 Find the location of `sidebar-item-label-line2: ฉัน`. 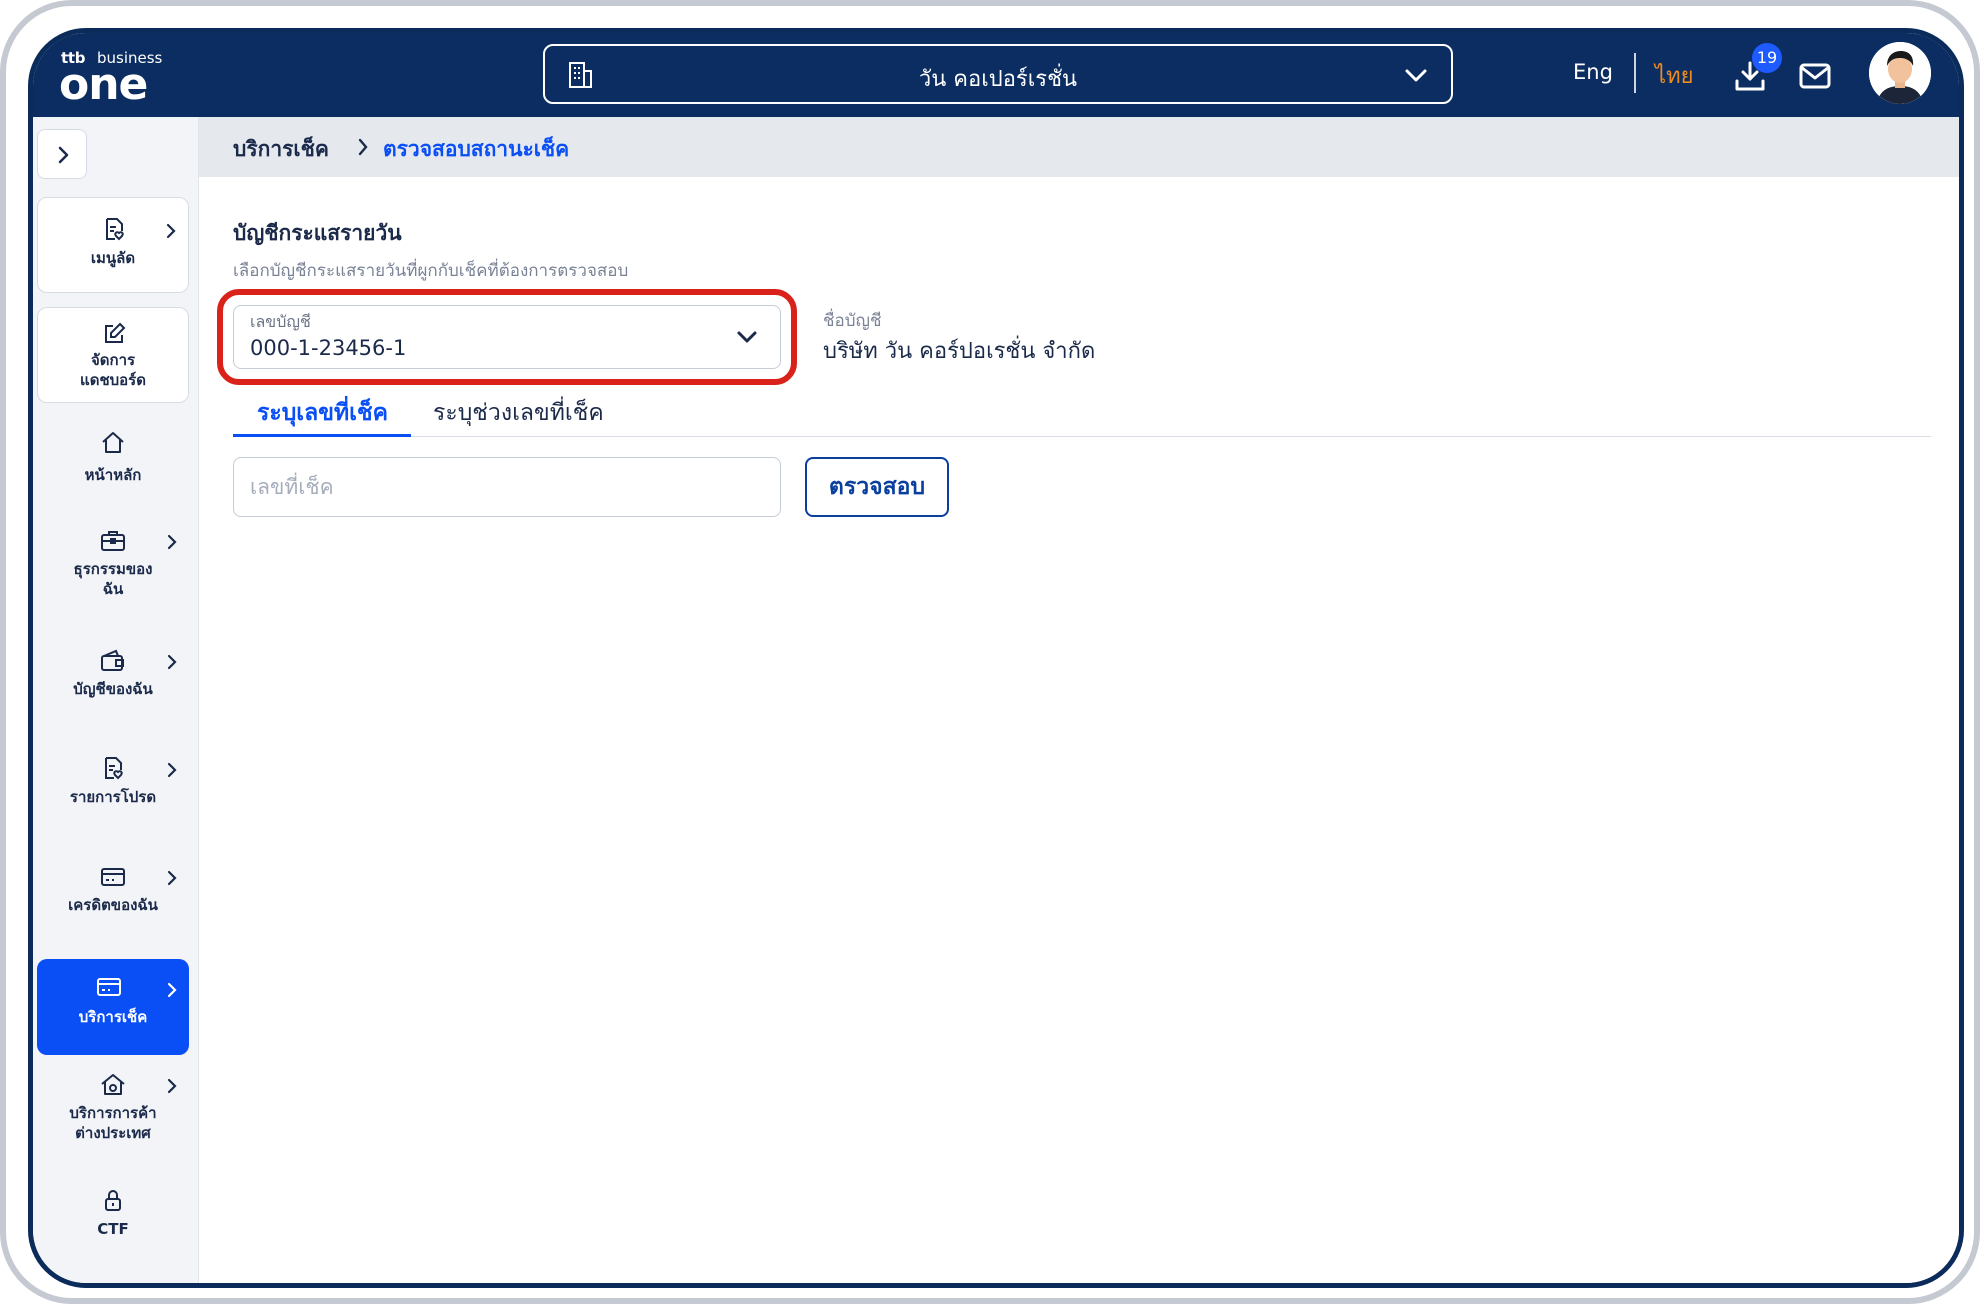

sidebar-item-label-line2: ฉัน is located at coordinates (113, 589).